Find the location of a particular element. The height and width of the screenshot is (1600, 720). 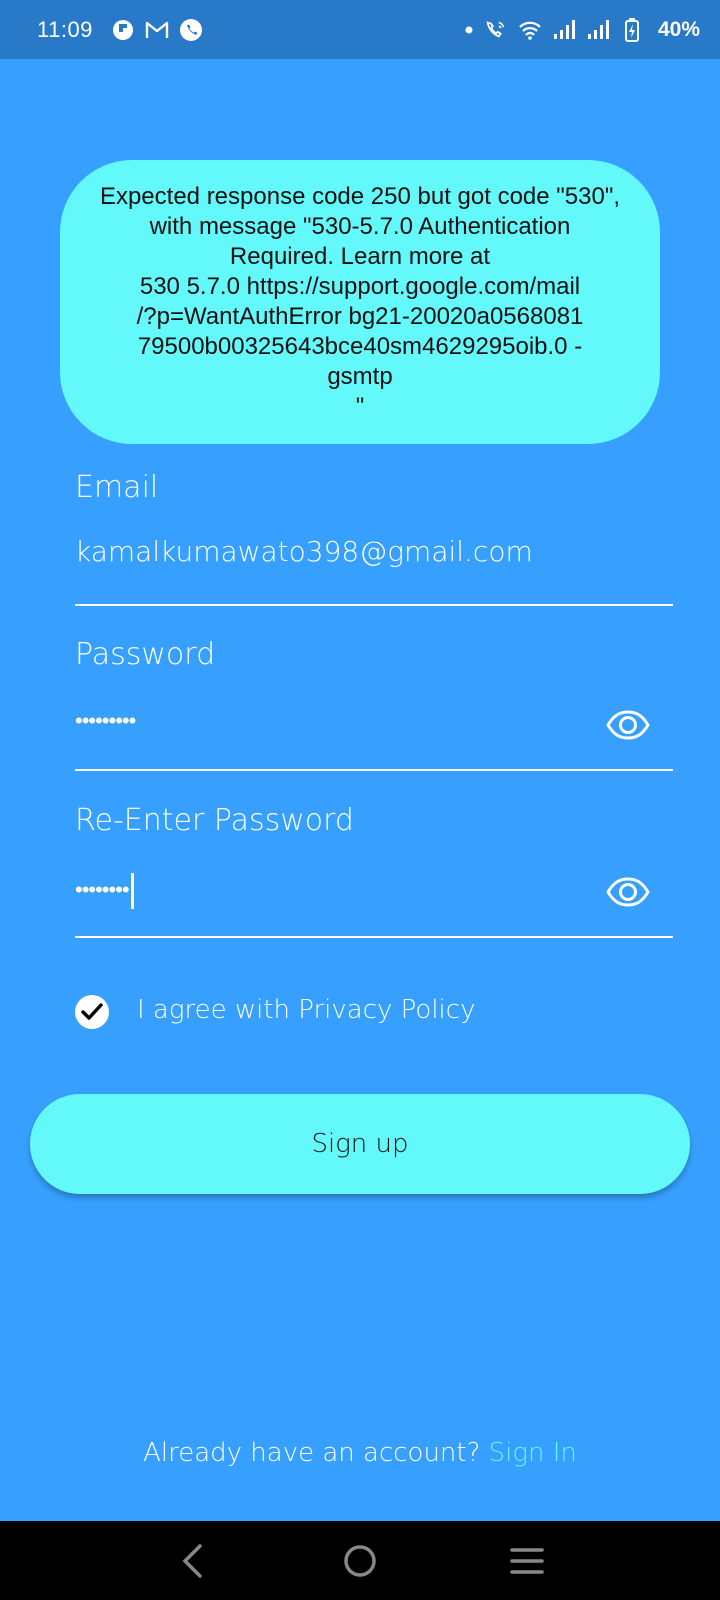

phone-icon is located at coordinates (191, 30).